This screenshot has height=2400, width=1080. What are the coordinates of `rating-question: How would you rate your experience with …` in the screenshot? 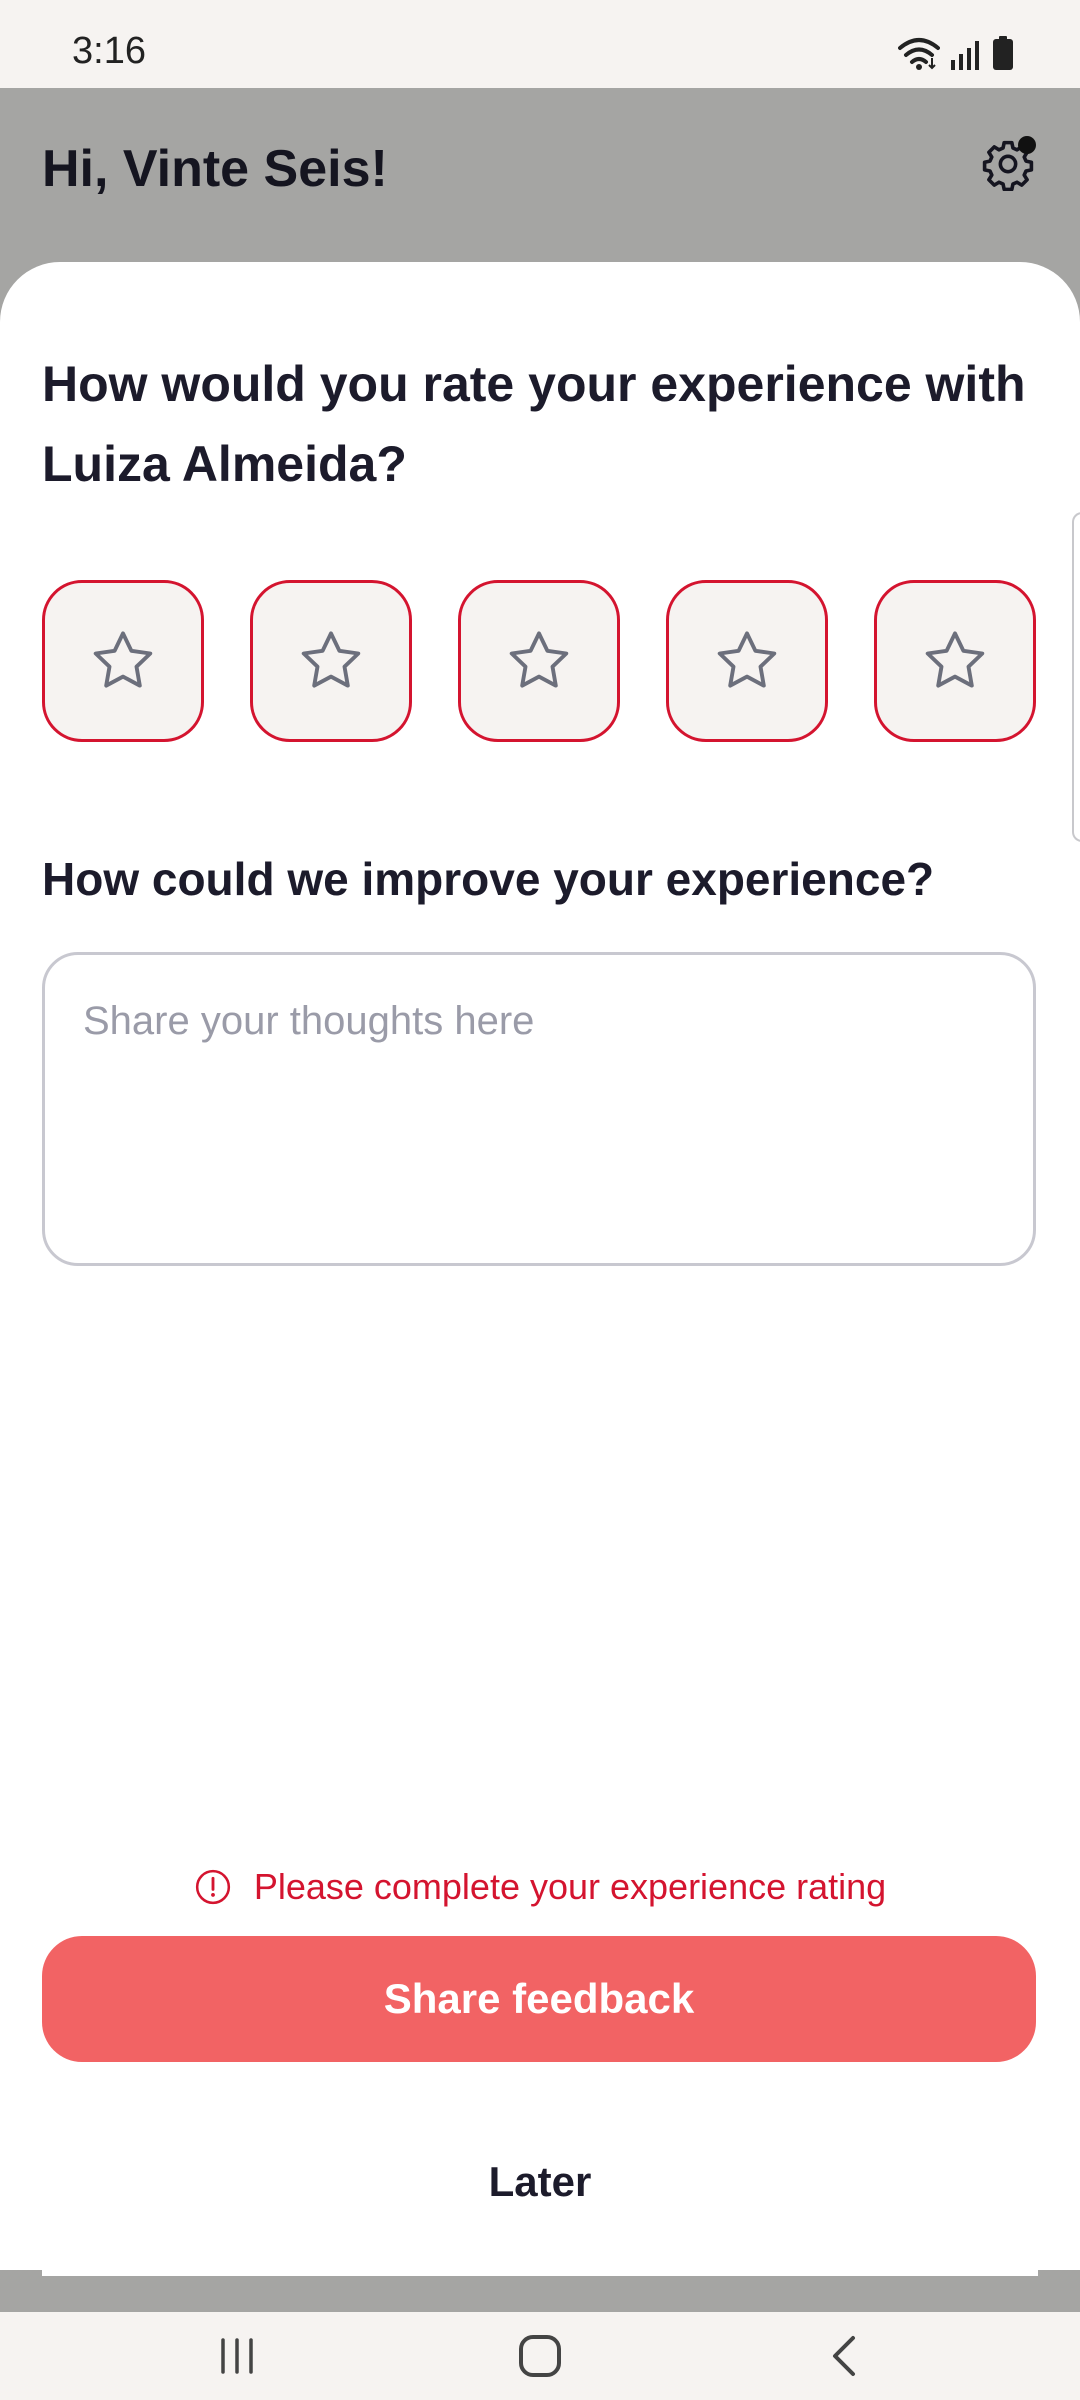 It's located at (534, 424).